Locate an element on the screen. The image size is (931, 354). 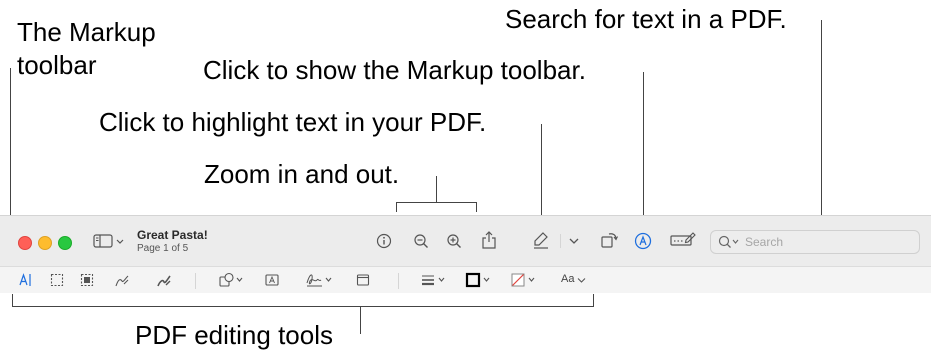
callout-pdf-tools: PDF editing tools is located at coordinates (234, 335).